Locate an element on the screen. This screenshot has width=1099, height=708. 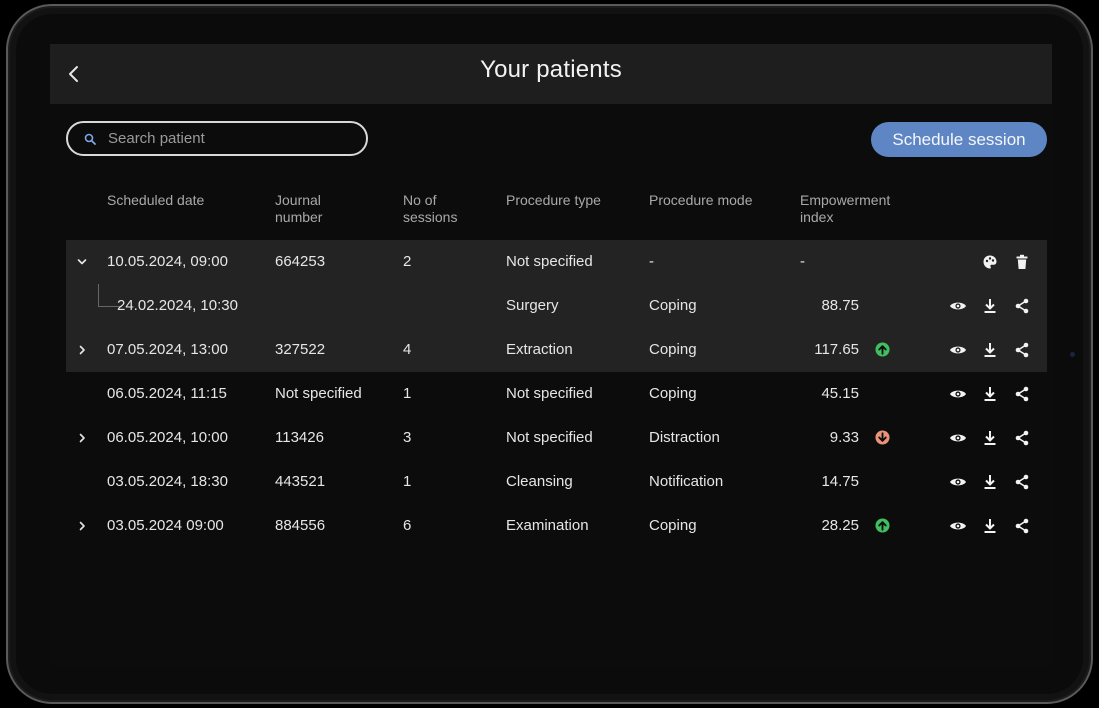
cell-sessions: 3 is located at coordinates (407, 437).